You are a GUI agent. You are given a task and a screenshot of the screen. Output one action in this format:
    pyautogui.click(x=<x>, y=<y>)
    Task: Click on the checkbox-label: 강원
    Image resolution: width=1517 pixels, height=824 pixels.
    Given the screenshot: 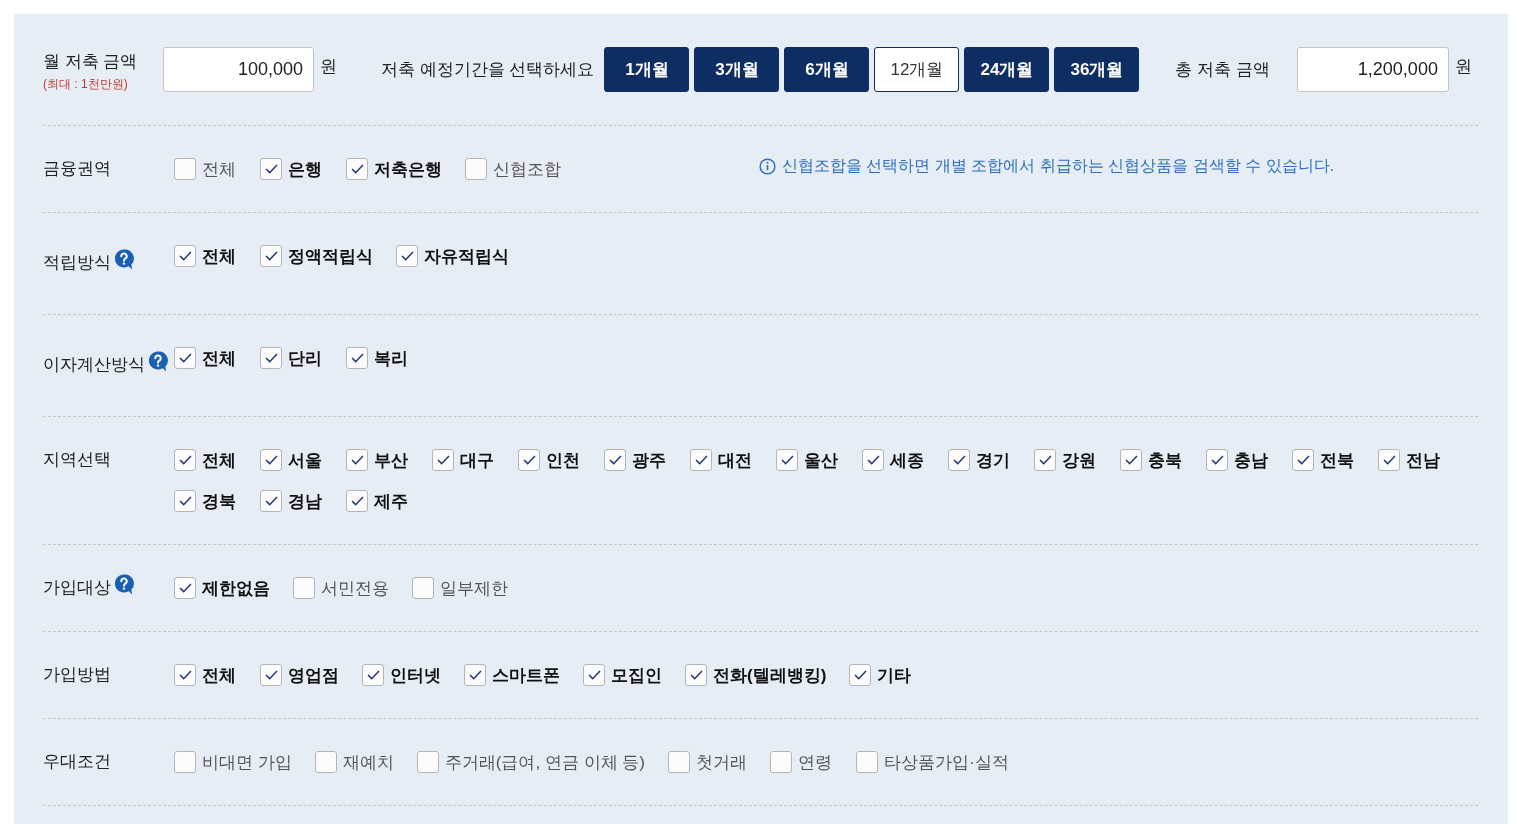 What is the action you would take?
    pyautogui.click(x=1079, y=460)
    